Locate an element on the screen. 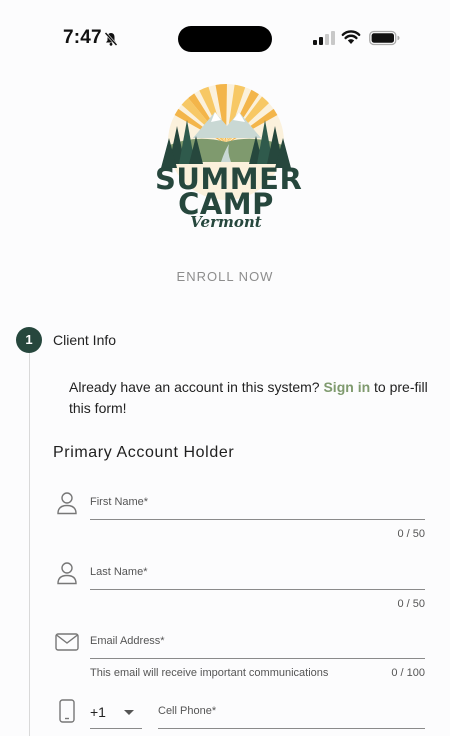 The height and width of the screenshot is (736, 450). email-field: Email Address* is located at coordinates (127, 641).